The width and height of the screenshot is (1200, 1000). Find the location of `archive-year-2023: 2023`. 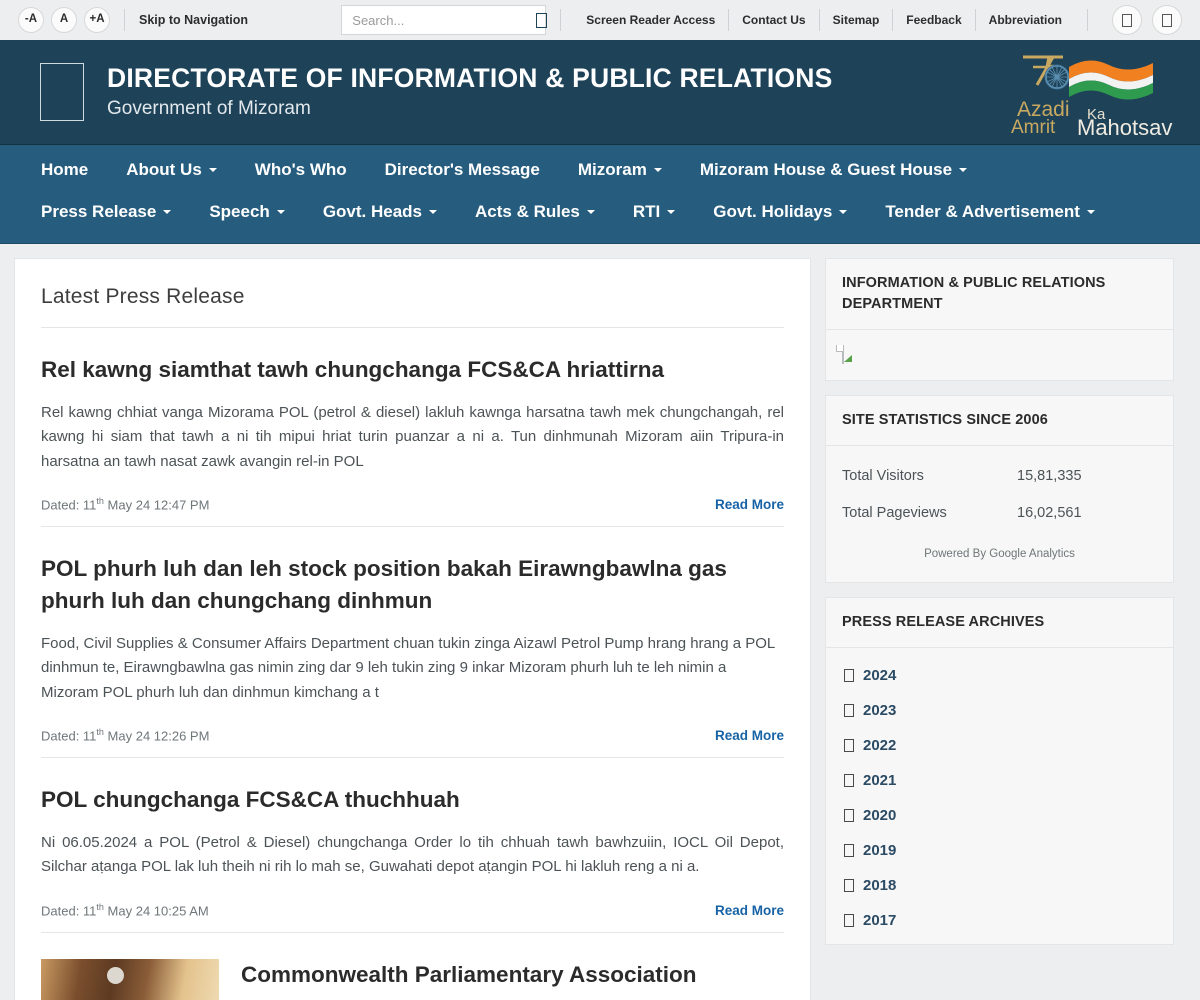

archive-year-2023: 2023 is located at coordinates (999, 710).